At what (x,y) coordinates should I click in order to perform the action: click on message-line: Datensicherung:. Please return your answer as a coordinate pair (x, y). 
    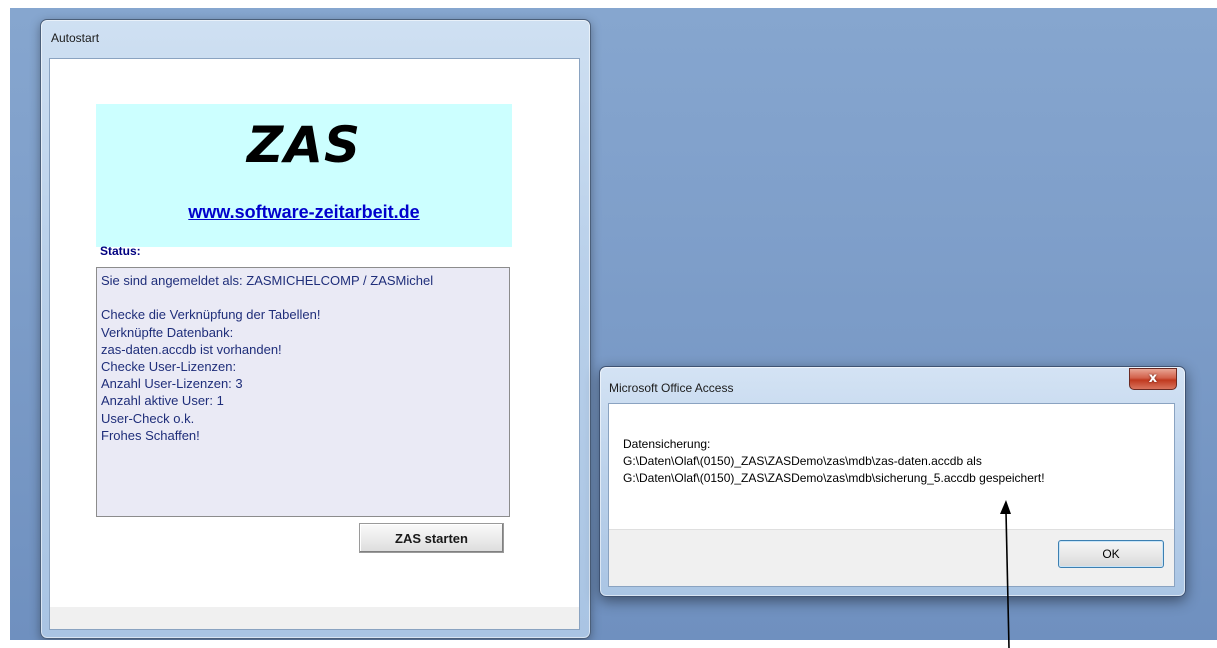
    Looking at the image, I should click on (667, 444).